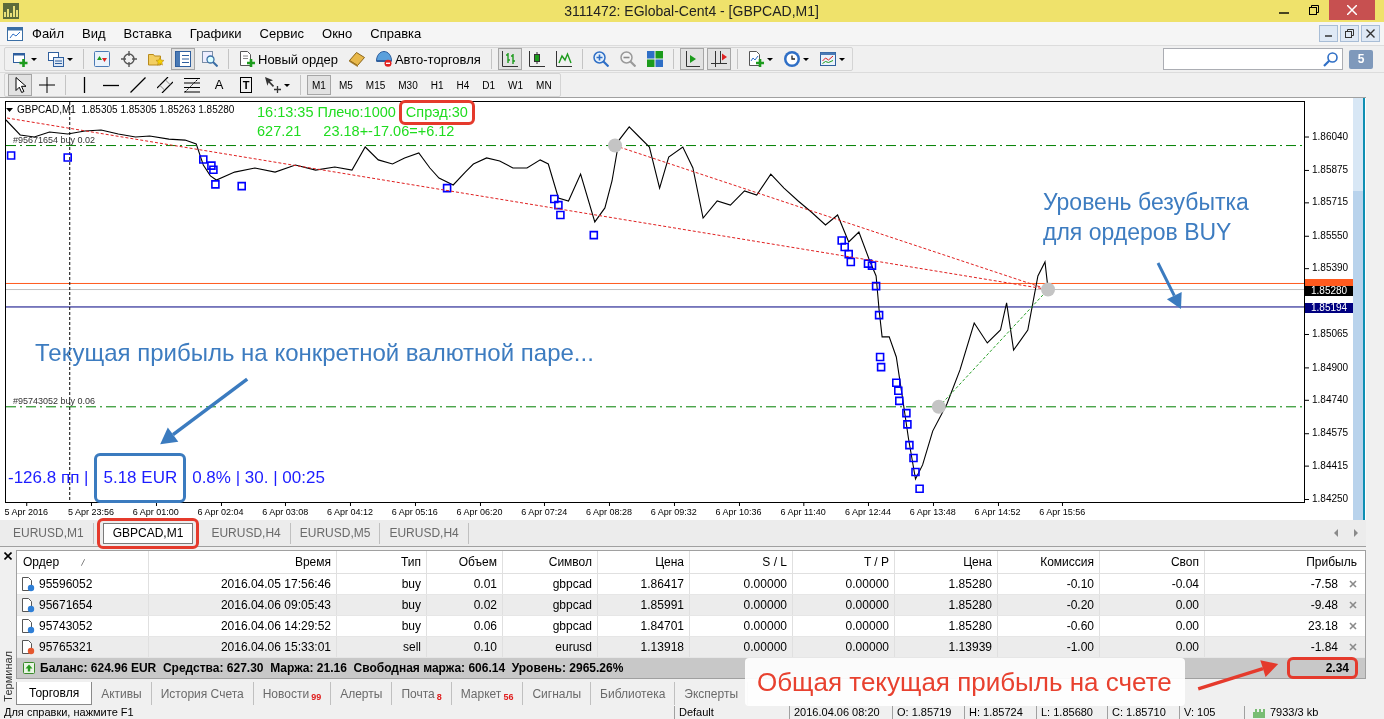 This screenshot has width=1384, height=719. Describe the element at coordinates (1330, 433) in the screenshot. I see `price-axis-label: 1.84575` at that location.